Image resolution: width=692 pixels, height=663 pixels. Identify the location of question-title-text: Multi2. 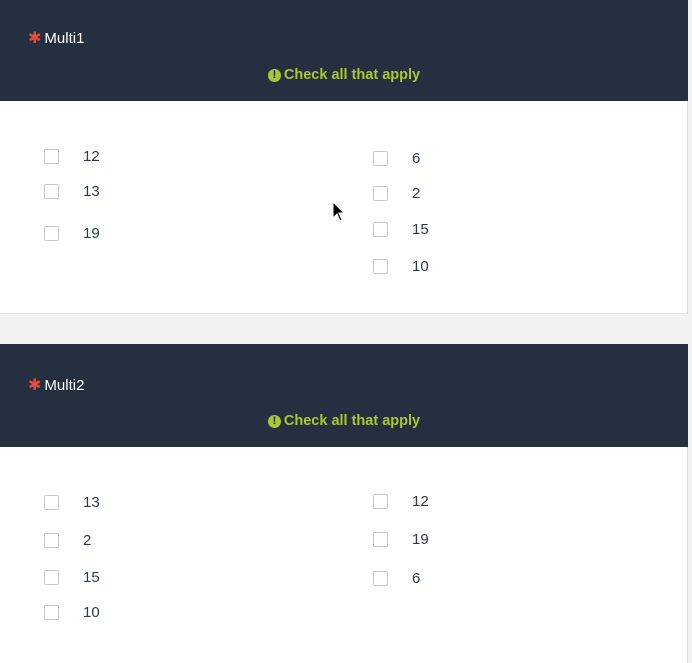
(64, 385).